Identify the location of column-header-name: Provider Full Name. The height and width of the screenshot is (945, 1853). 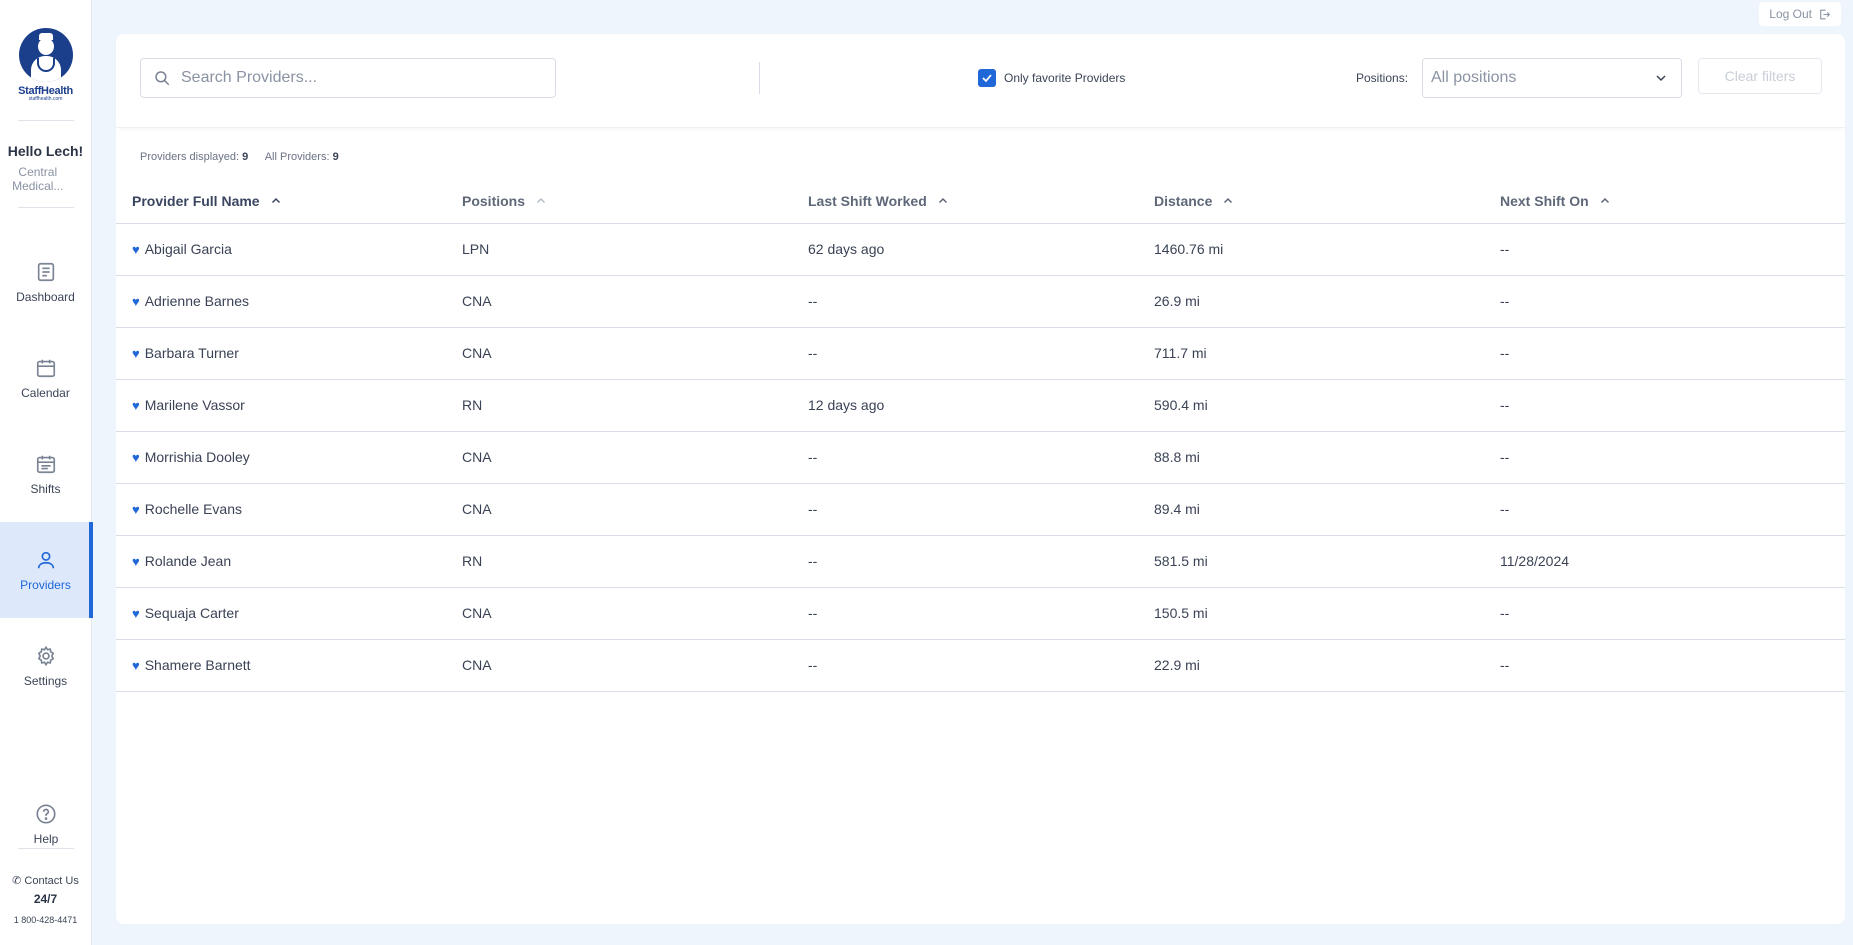
(289, 201).